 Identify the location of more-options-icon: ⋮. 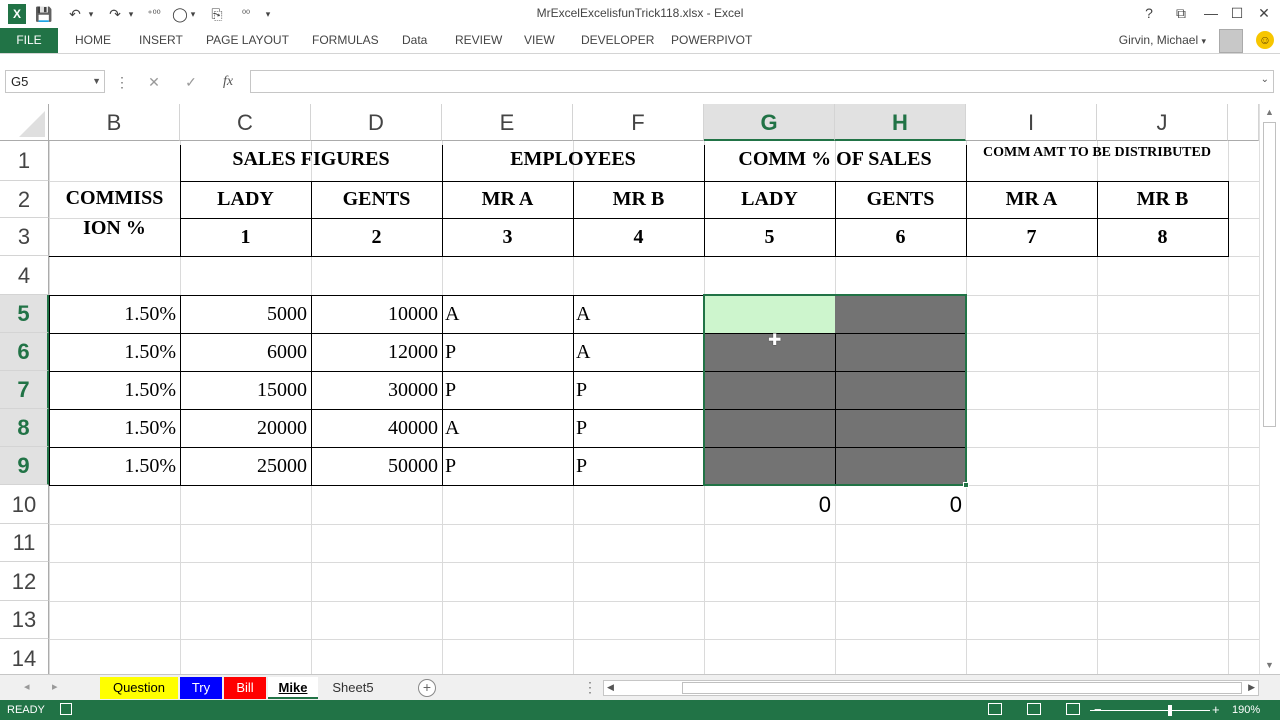
(122, 82).